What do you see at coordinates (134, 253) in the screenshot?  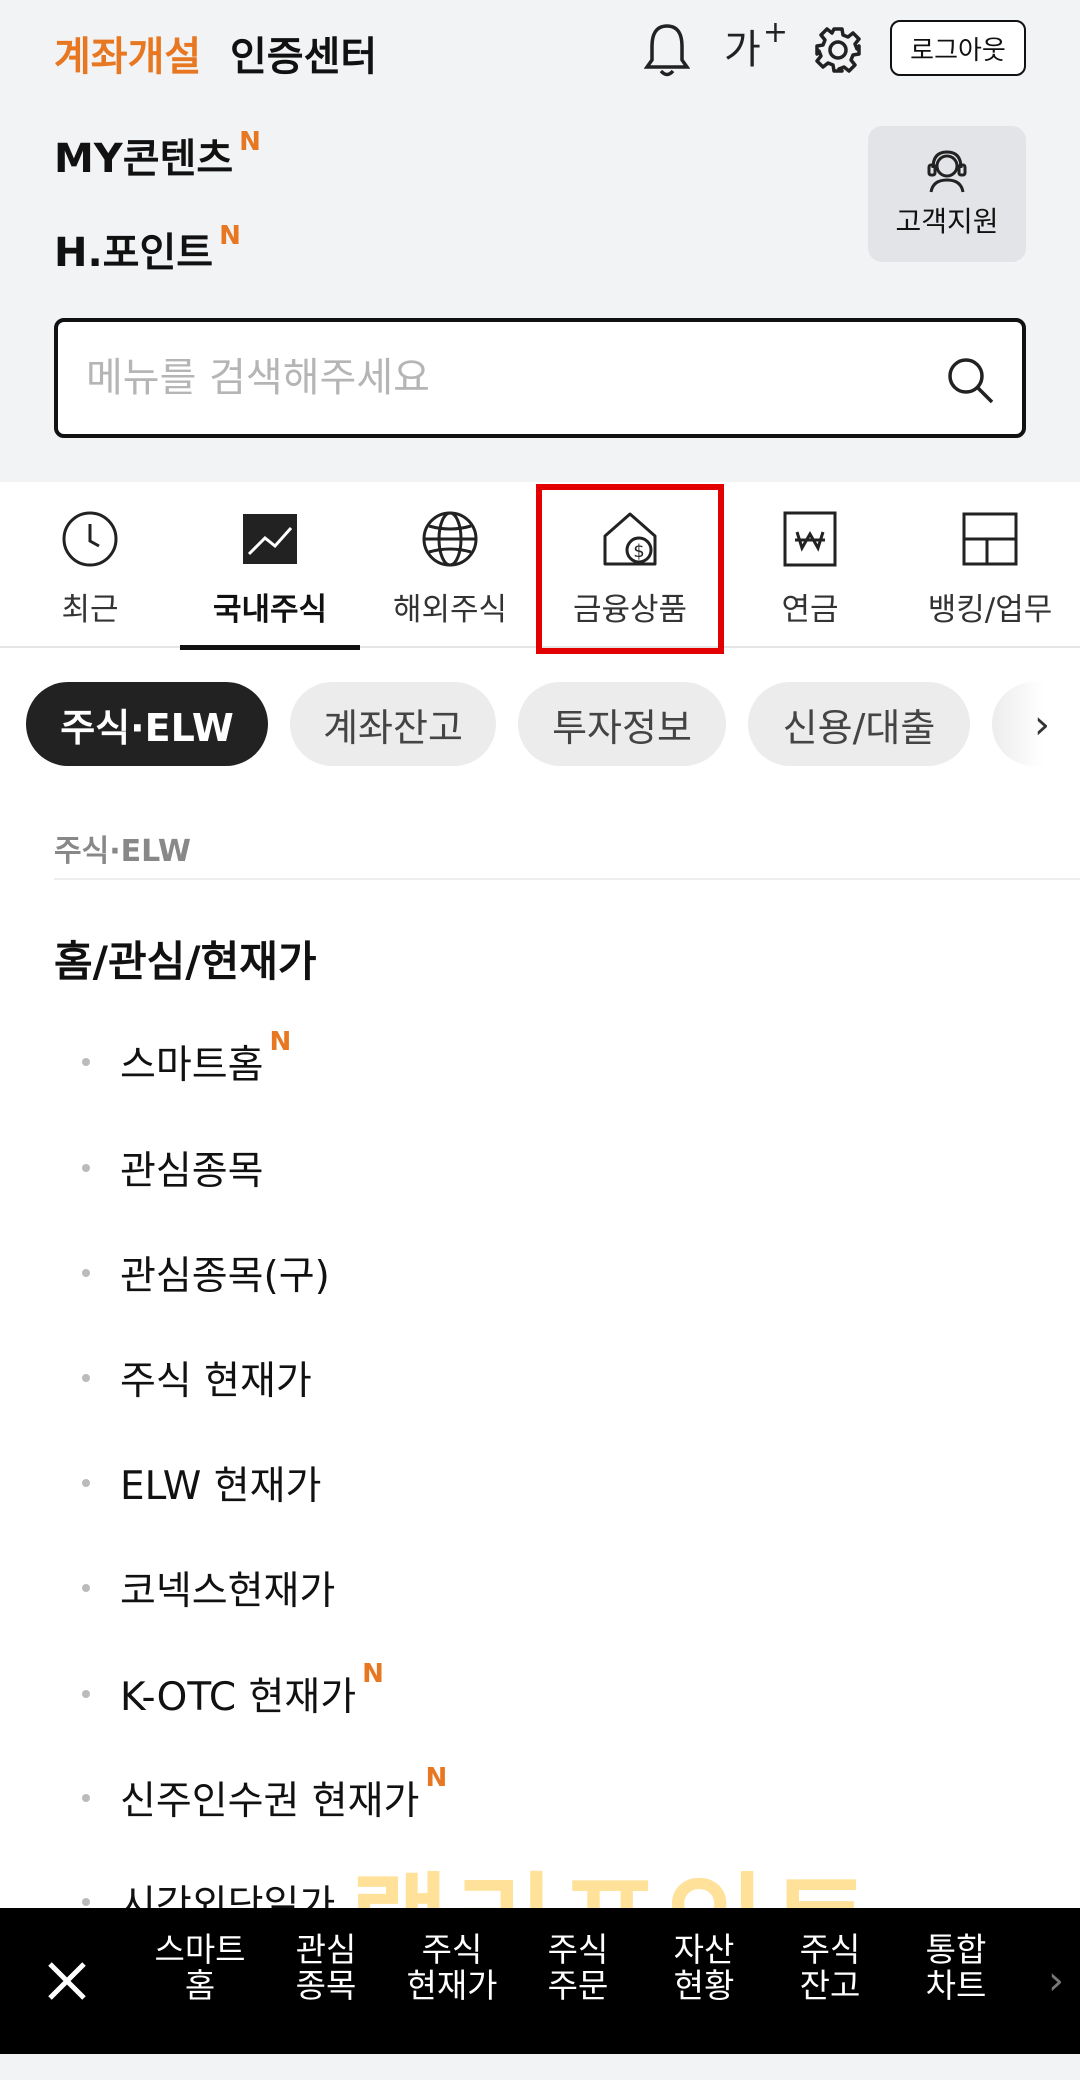 I see `h-point-label: H.포인트` at bounding box center [134, 253].